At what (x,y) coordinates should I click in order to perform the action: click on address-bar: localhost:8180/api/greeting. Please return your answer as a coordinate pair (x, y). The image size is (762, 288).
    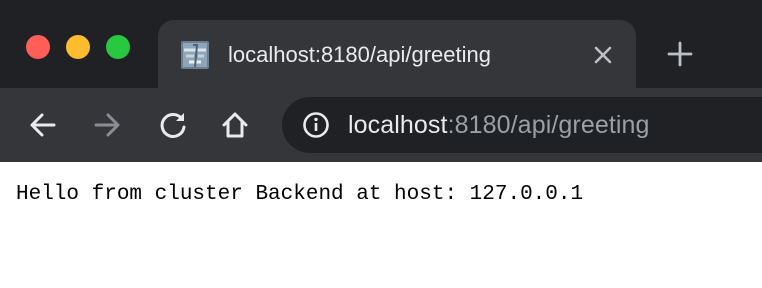
    Looking at the image, I should click on (522, 125).